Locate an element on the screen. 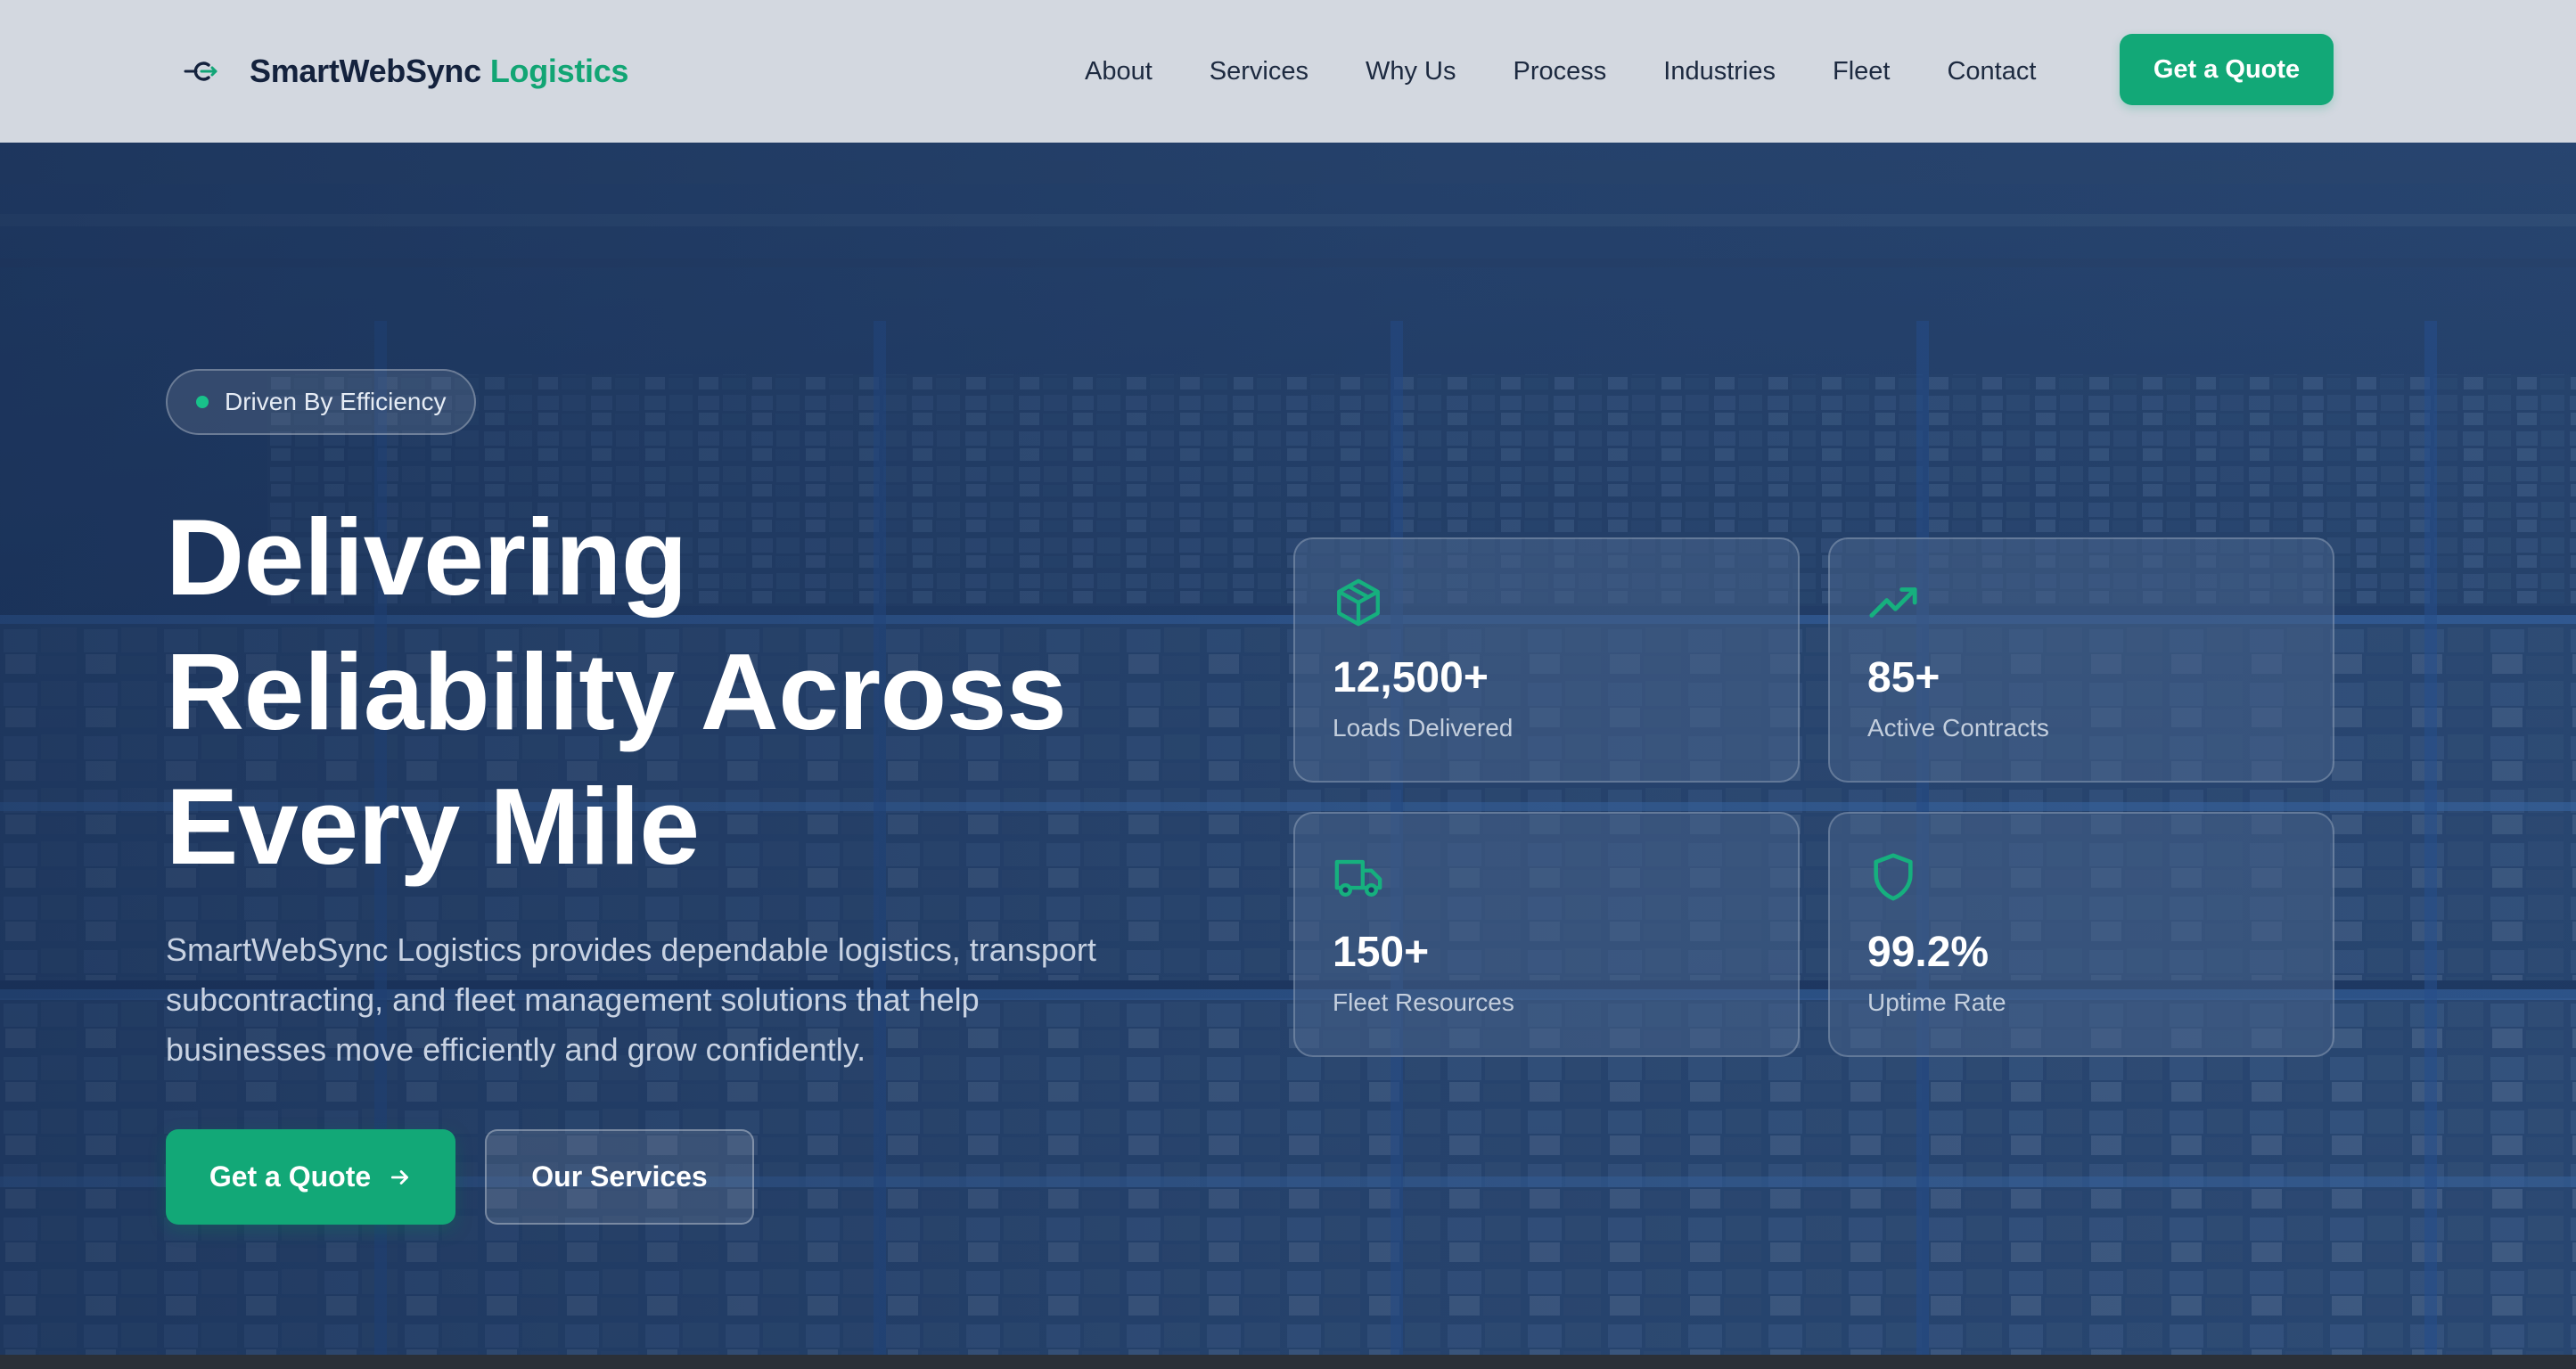  nav-link-process: Process is located at coordinates (1560, 71).